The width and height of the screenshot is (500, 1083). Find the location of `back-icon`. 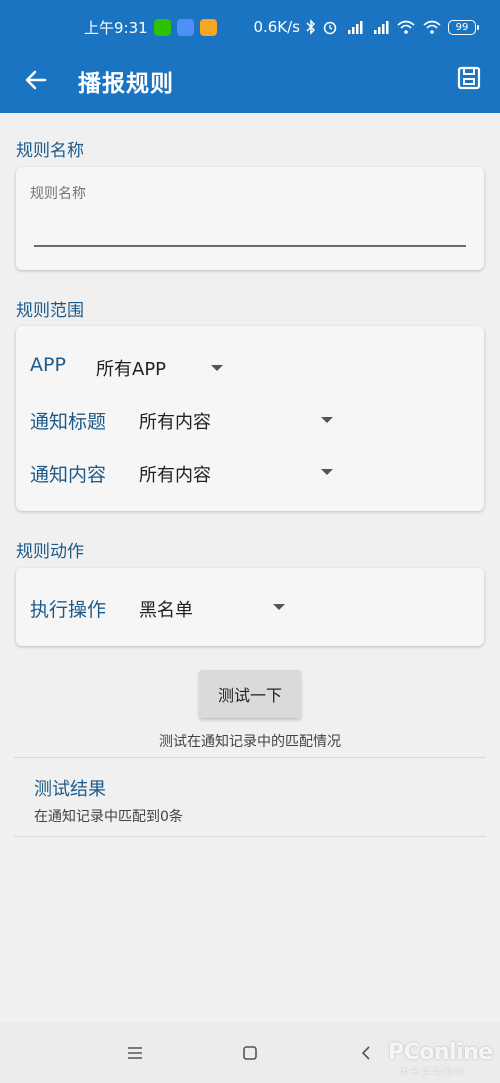

back-icon is located at coordinates (366, 1053).